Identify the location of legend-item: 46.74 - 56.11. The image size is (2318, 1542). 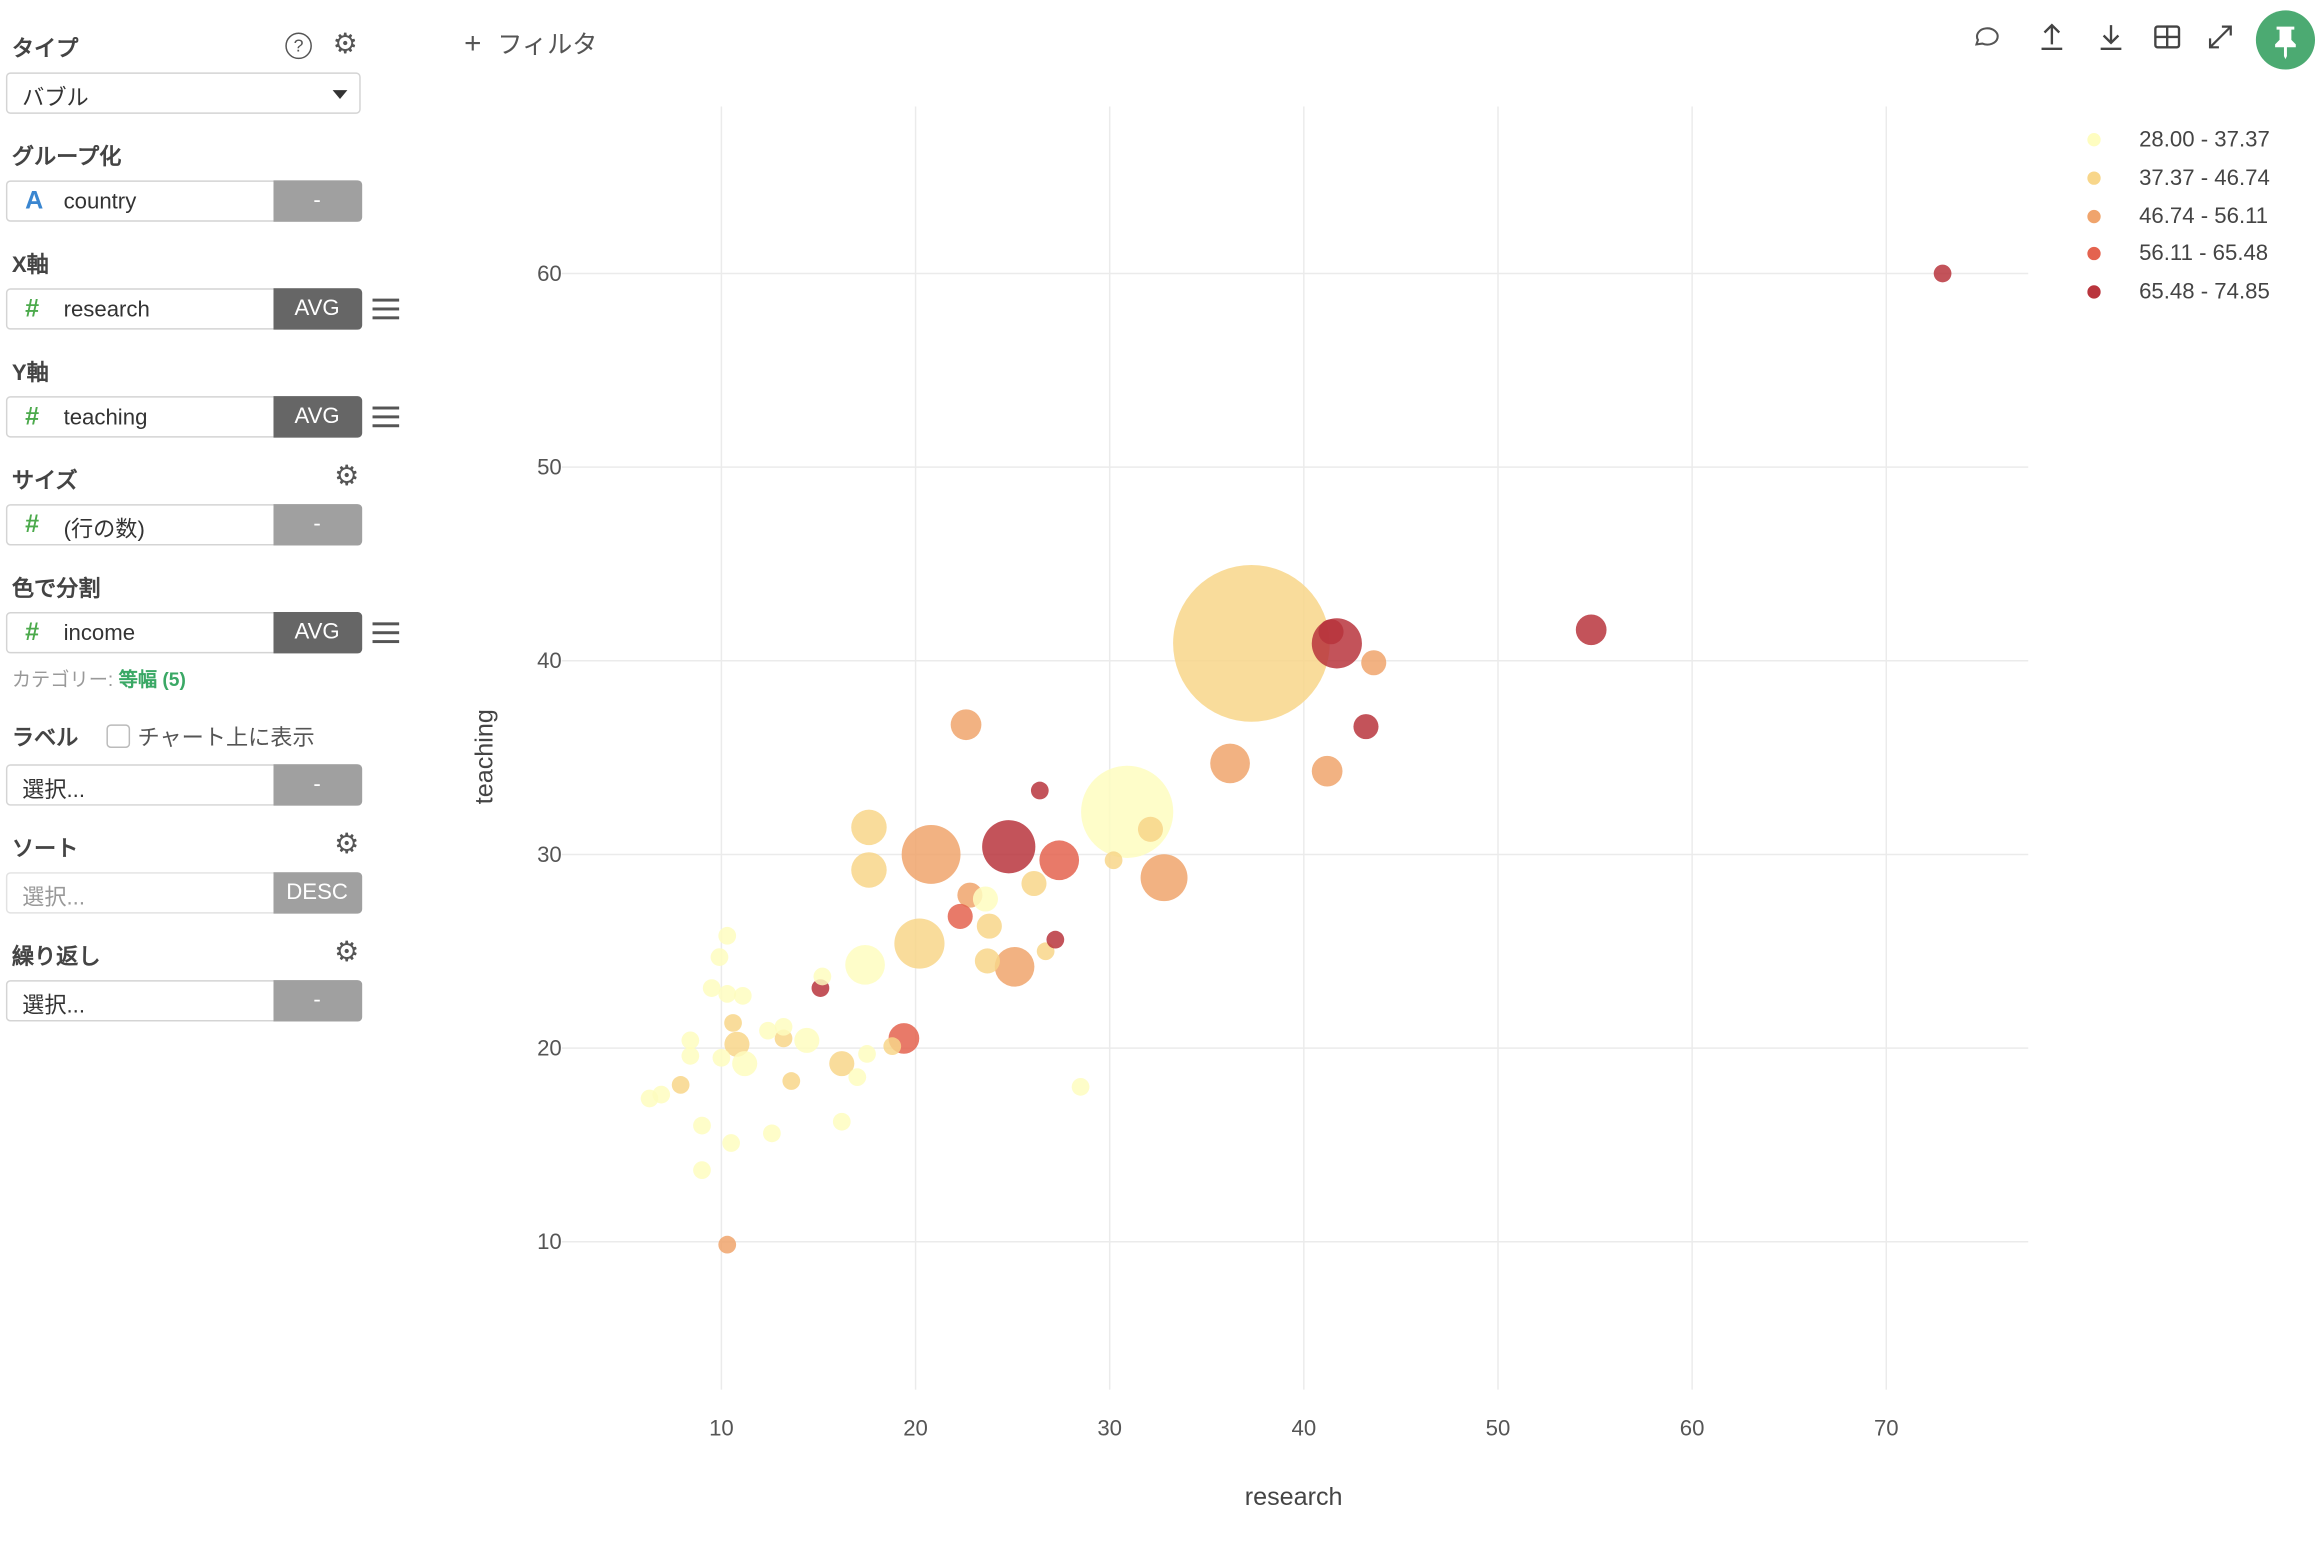
(2178, 216).